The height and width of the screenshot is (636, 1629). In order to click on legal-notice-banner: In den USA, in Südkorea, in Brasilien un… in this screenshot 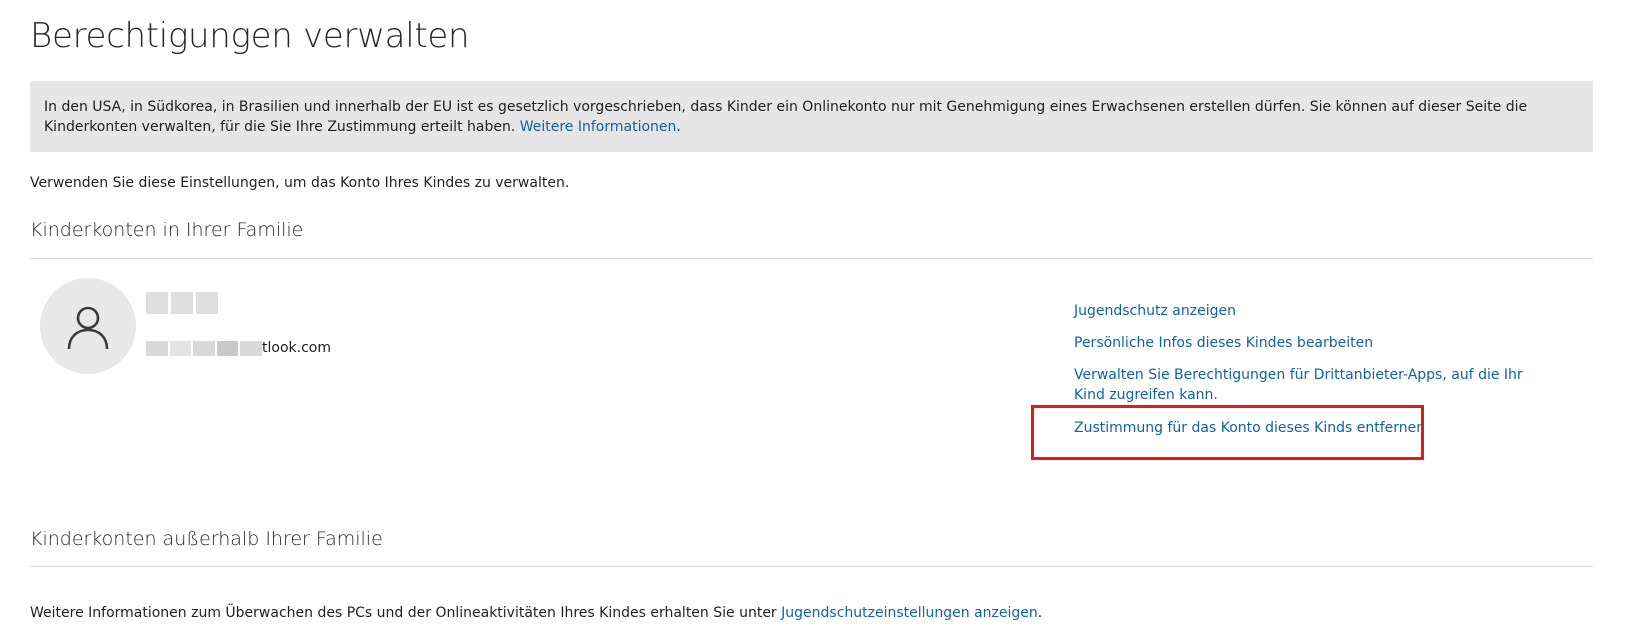, I will do `click(811, 116)`.